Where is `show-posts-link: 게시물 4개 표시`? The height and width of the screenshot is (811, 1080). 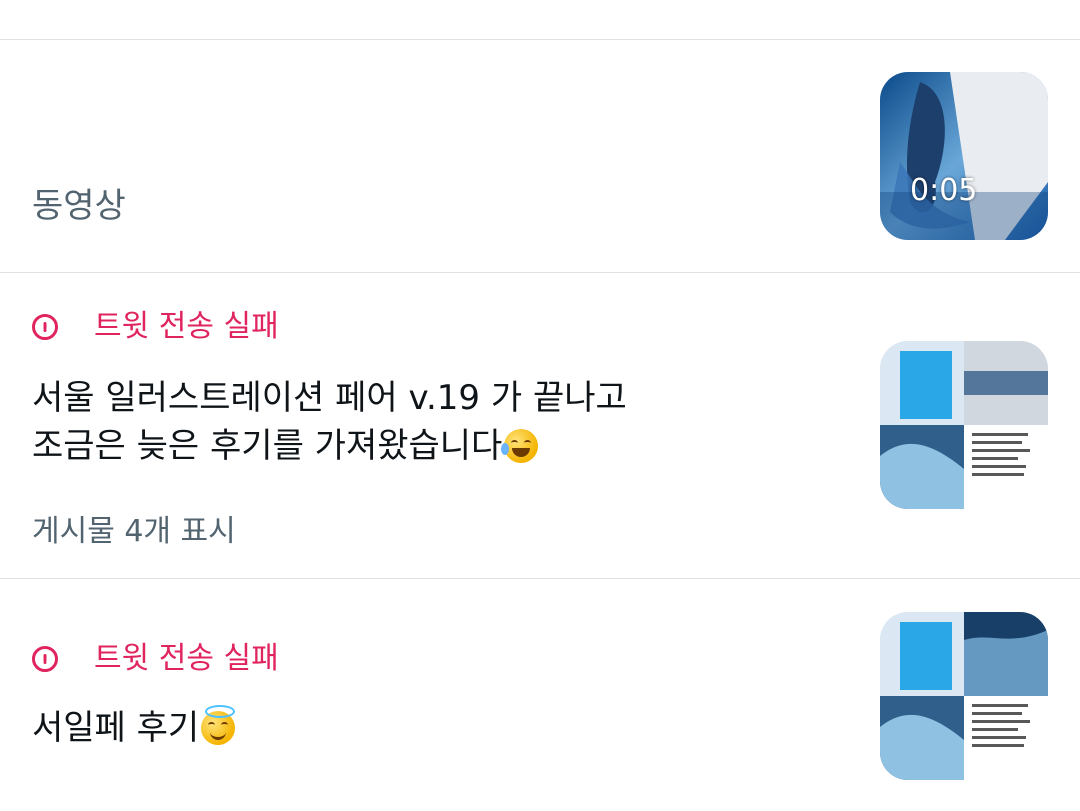
show-posts-link: 게시물 4개 표시 is located at coordinates (134, 528).